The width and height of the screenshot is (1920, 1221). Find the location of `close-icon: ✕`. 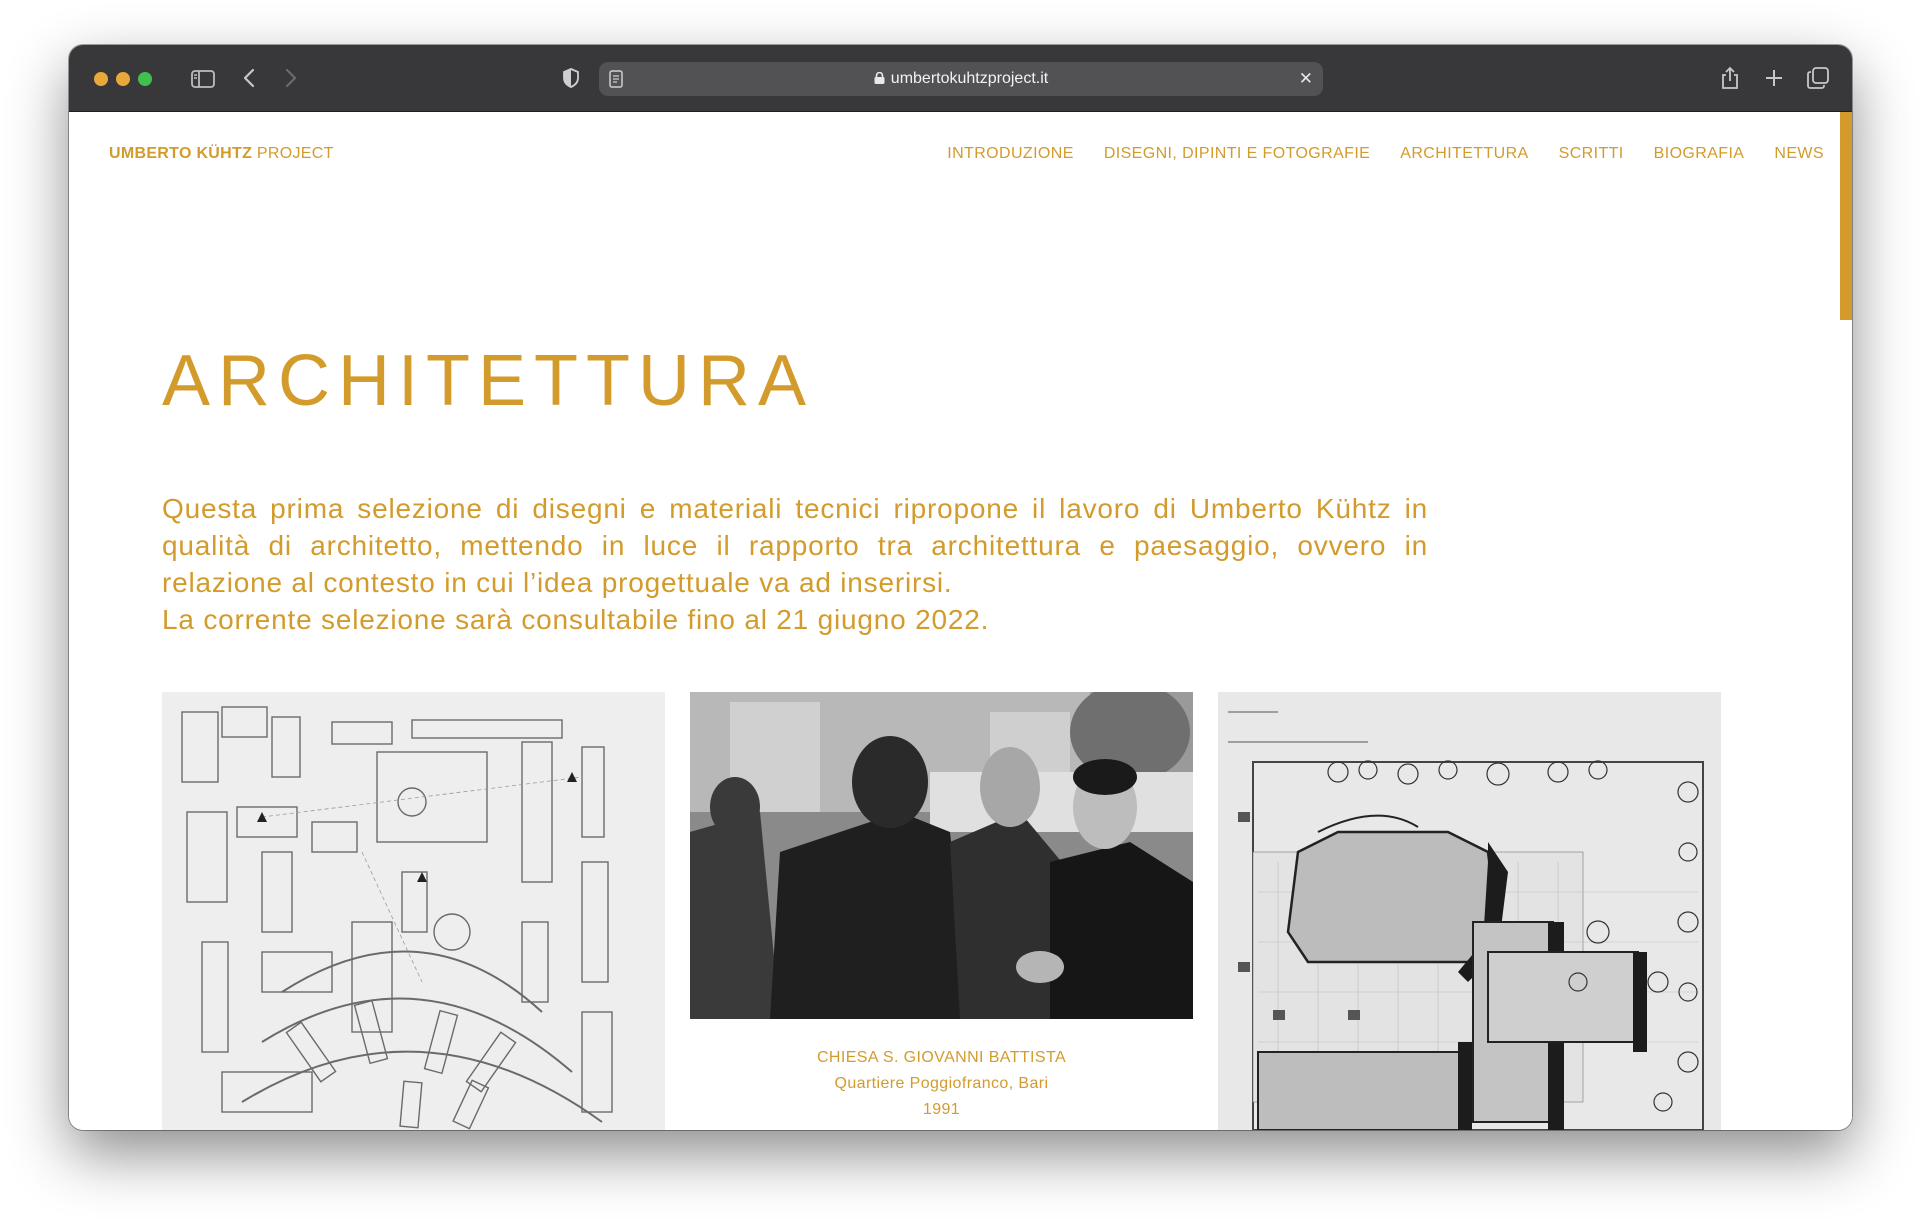

close-icon: ✕ is located at coordinates (1306, 79).